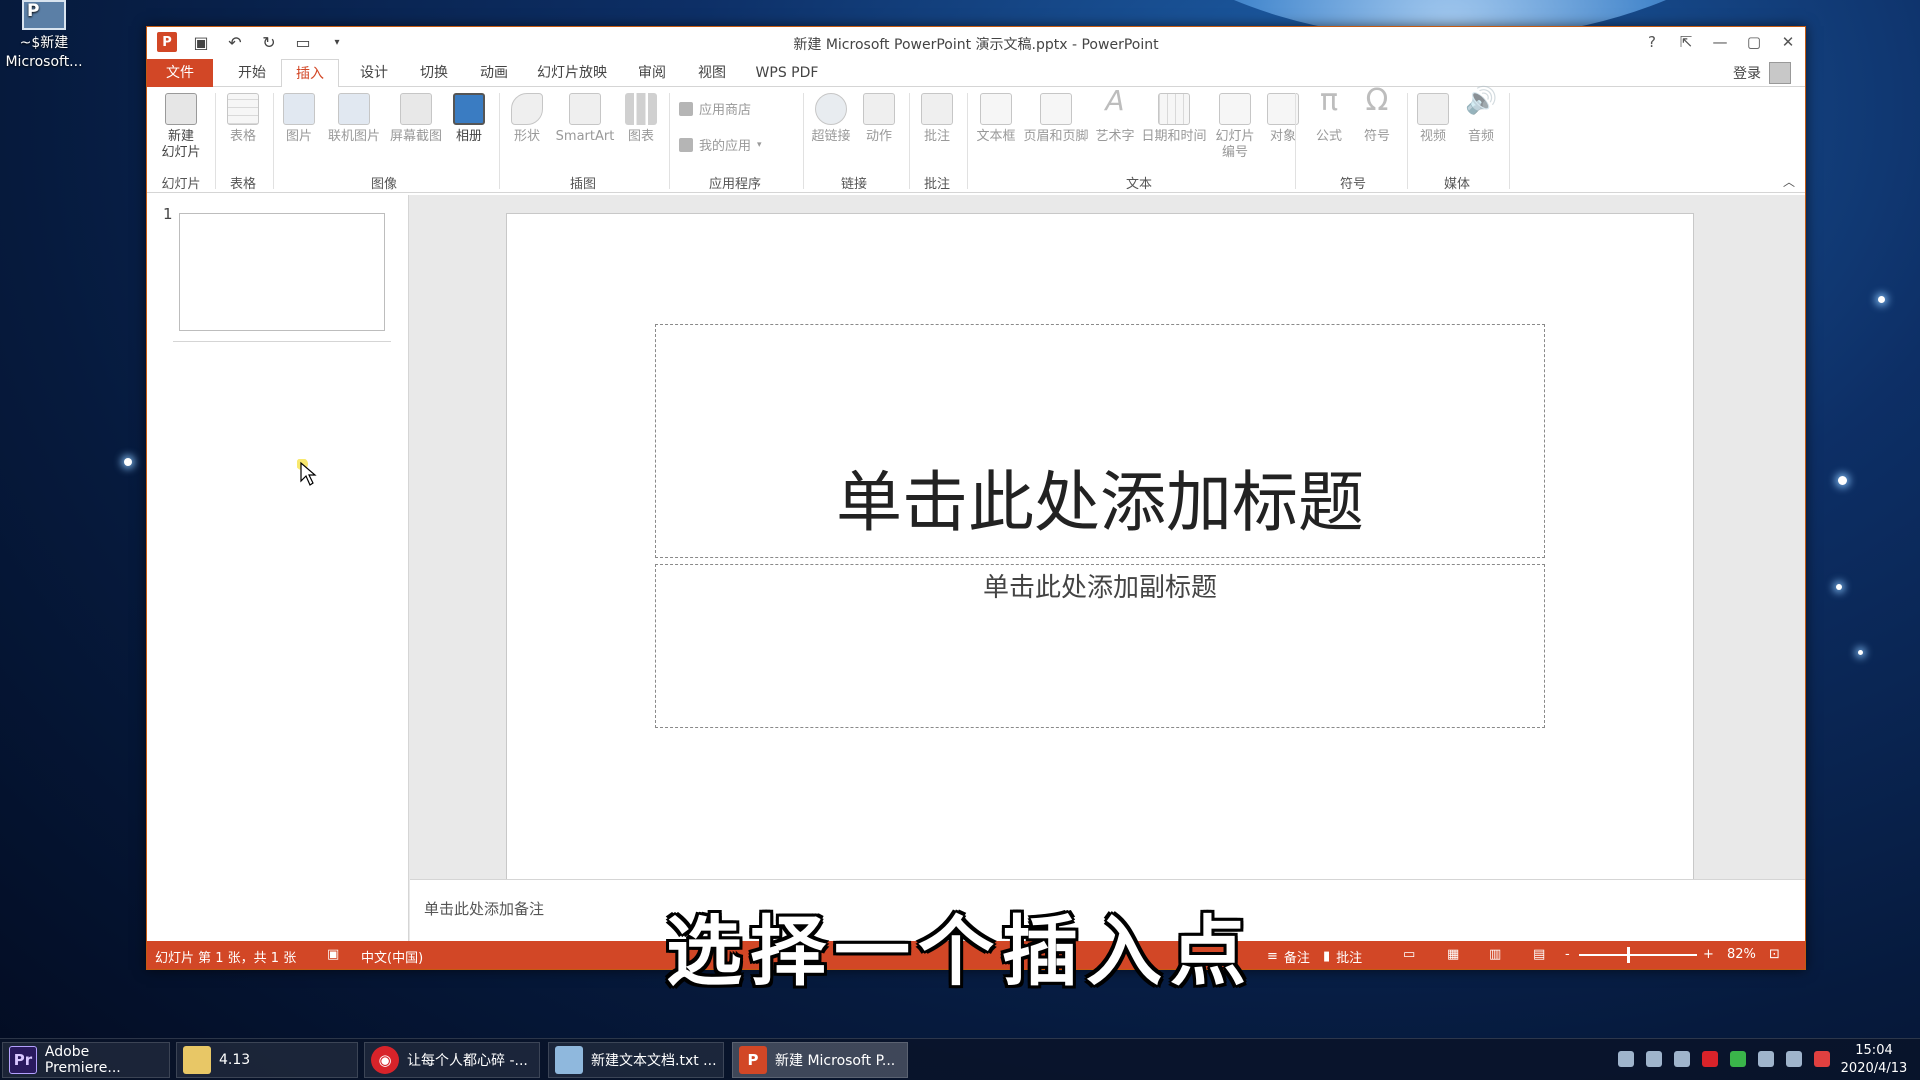 The image size is (1920, 1080). I want to click on title-placeholder: 单击此处添加标题, so click(1100, 441).